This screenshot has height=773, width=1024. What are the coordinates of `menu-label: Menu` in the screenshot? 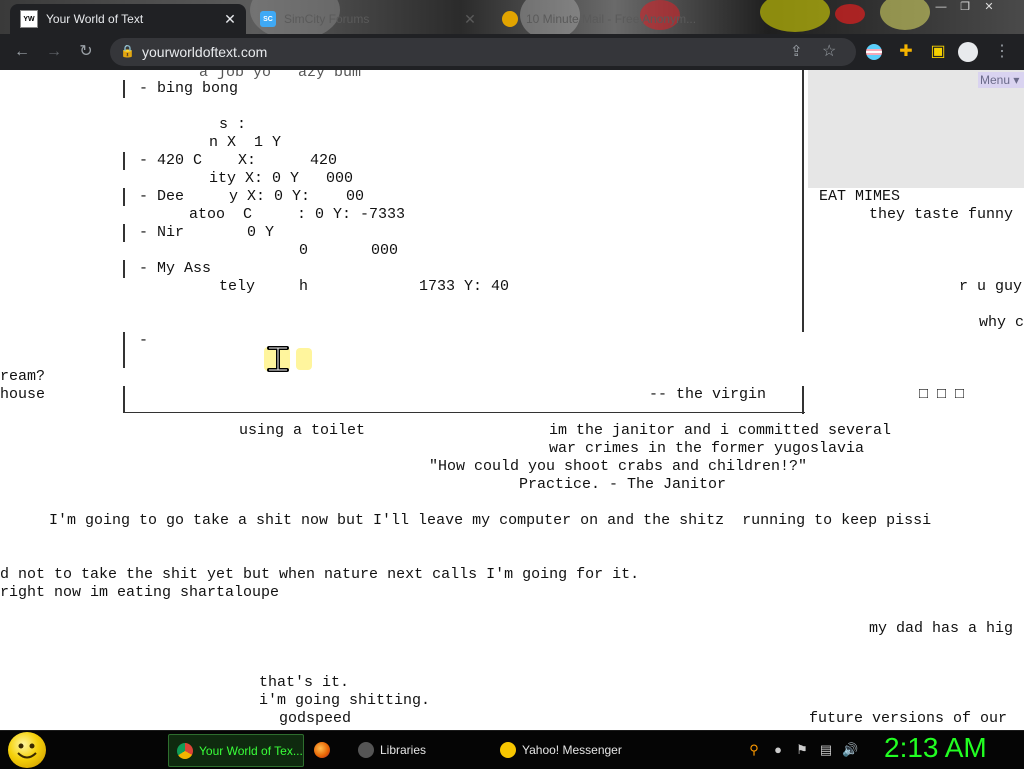 It's located at (995, 80).